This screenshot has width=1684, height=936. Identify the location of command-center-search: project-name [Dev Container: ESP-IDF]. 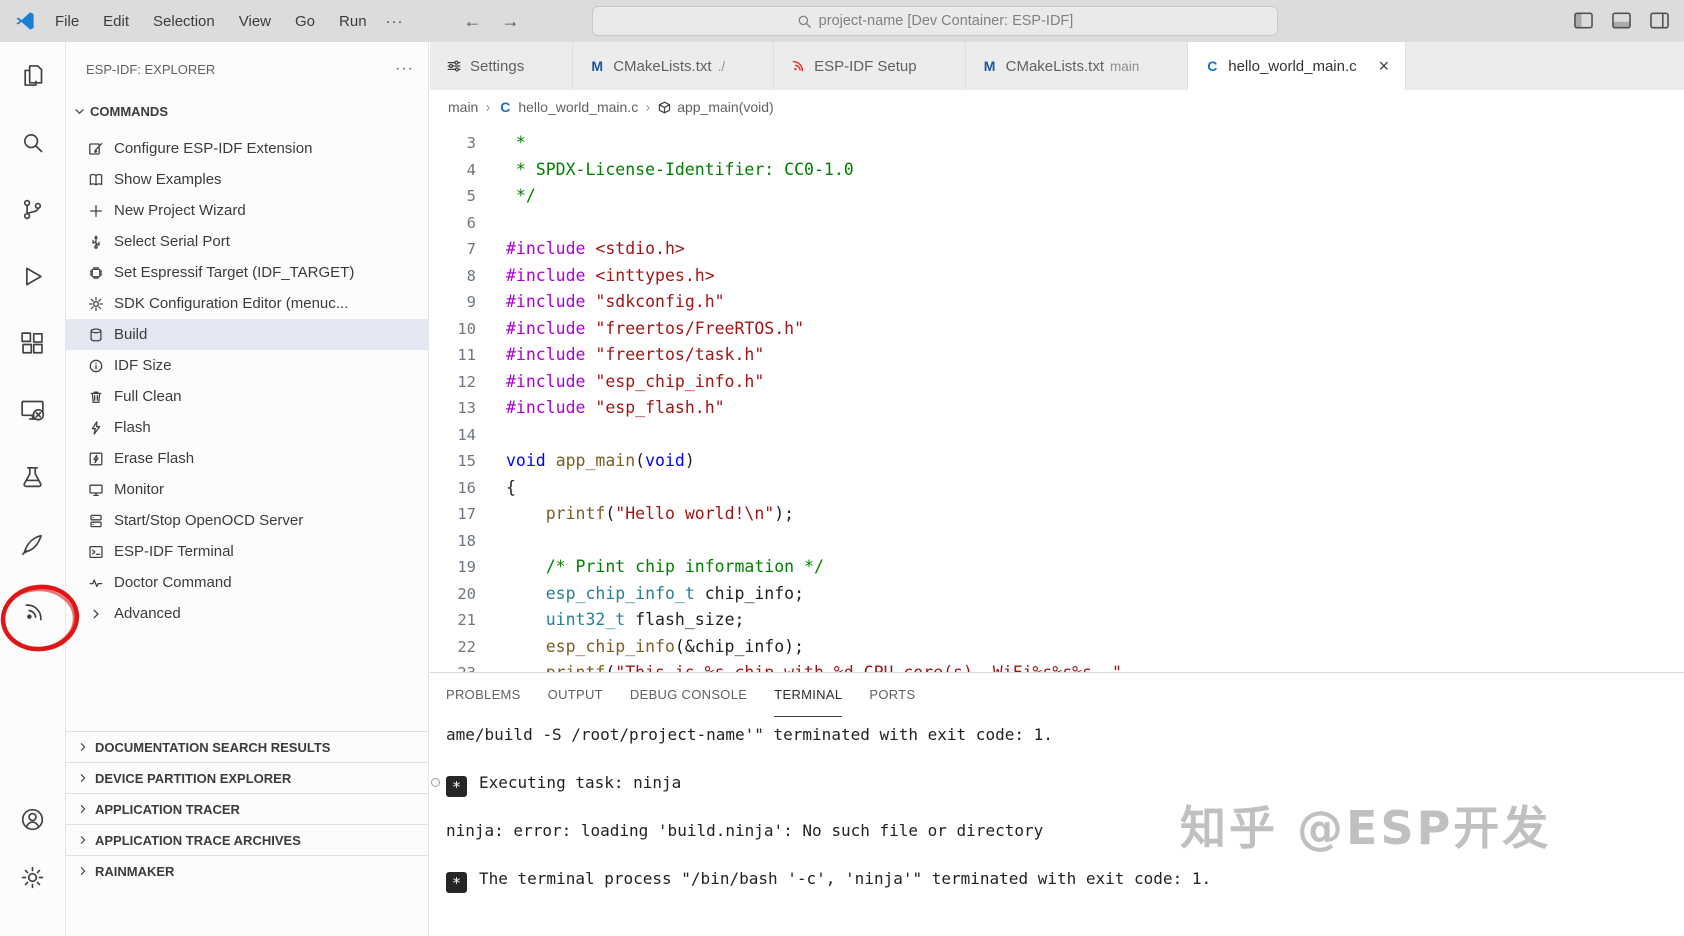
(935, 21).